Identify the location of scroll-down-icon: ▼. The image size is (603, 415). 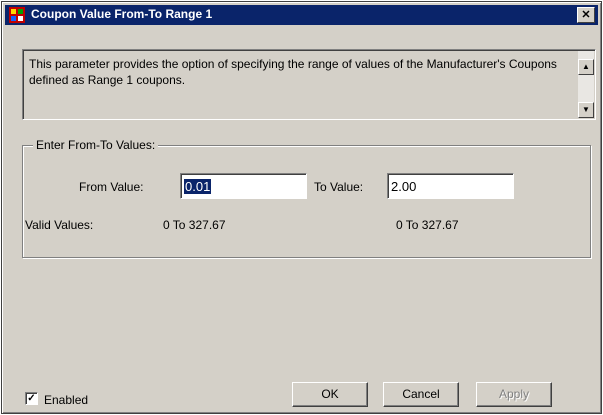
(586, 109).